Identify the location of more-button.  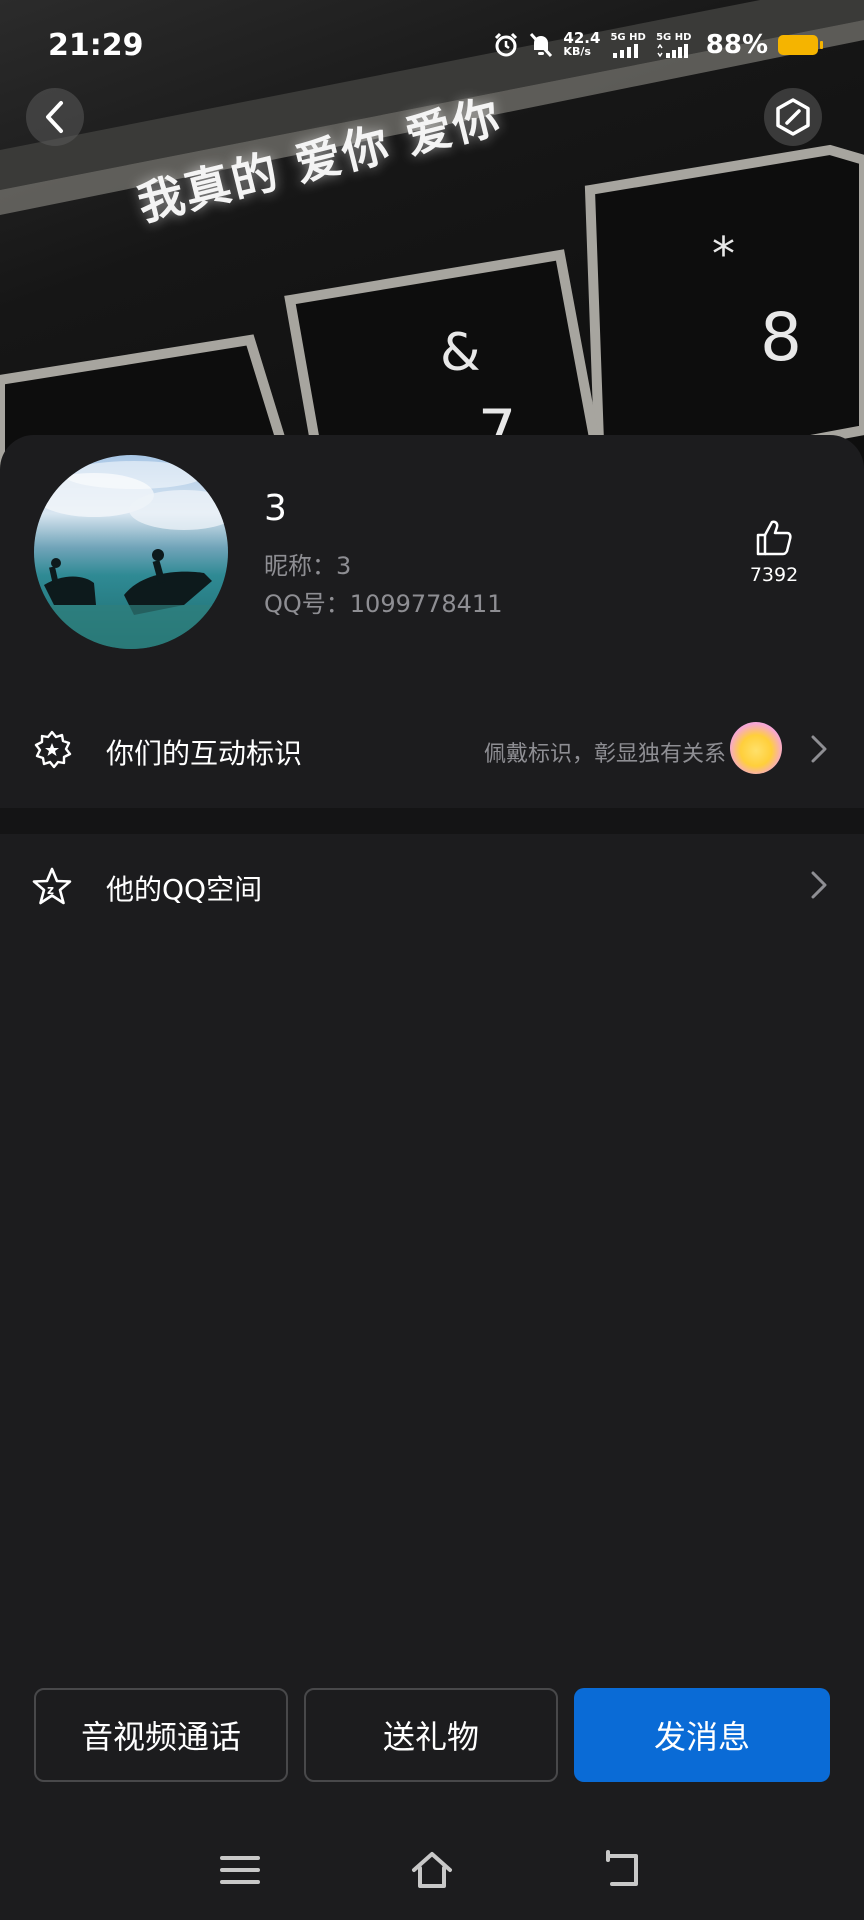
(793, 117).